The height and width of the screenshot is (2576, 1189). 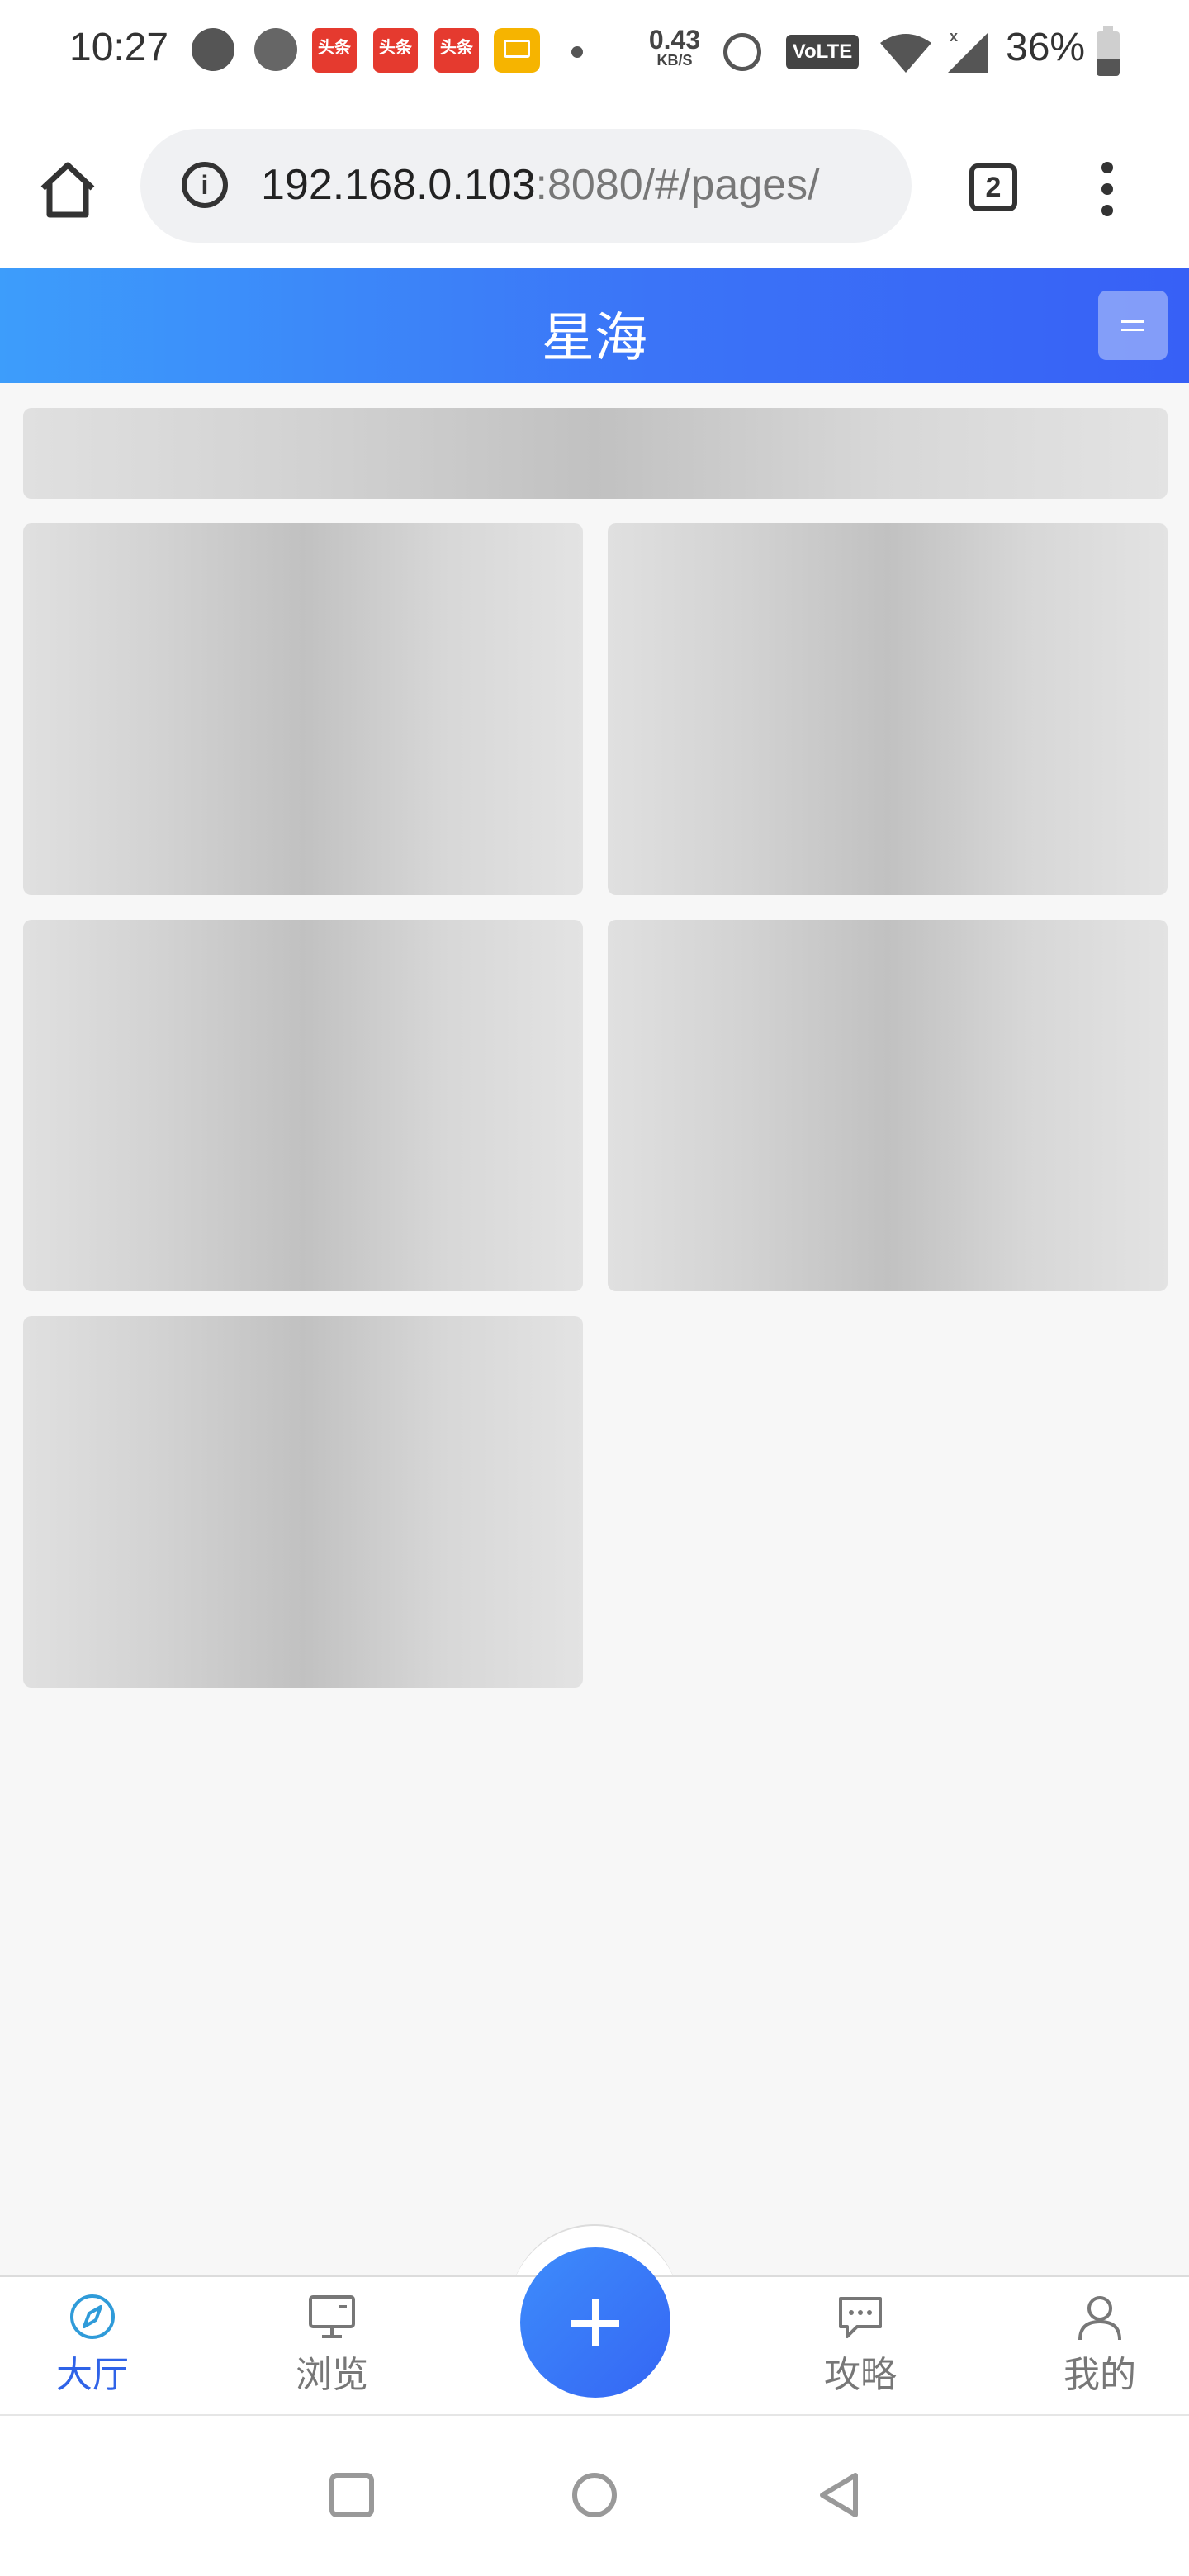 What do you see at coordinates (517, 50) in the screenshot?
I see `mail-icon` at bounding box center [517, 50].